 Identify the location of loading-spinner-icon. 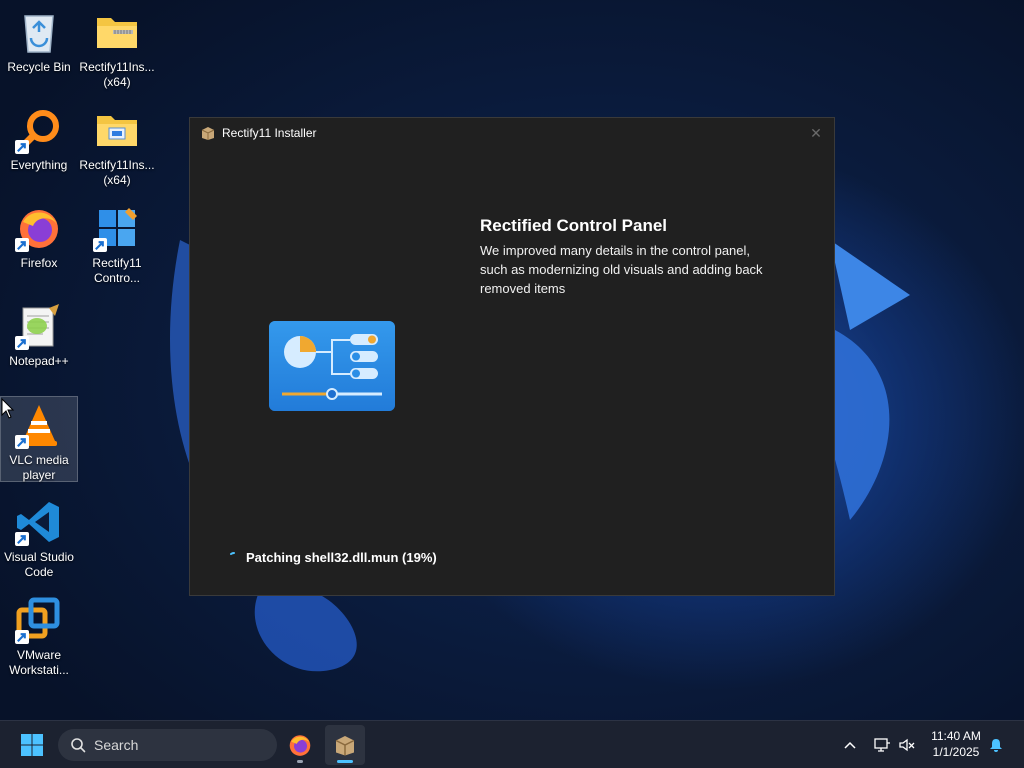
(232, 553).